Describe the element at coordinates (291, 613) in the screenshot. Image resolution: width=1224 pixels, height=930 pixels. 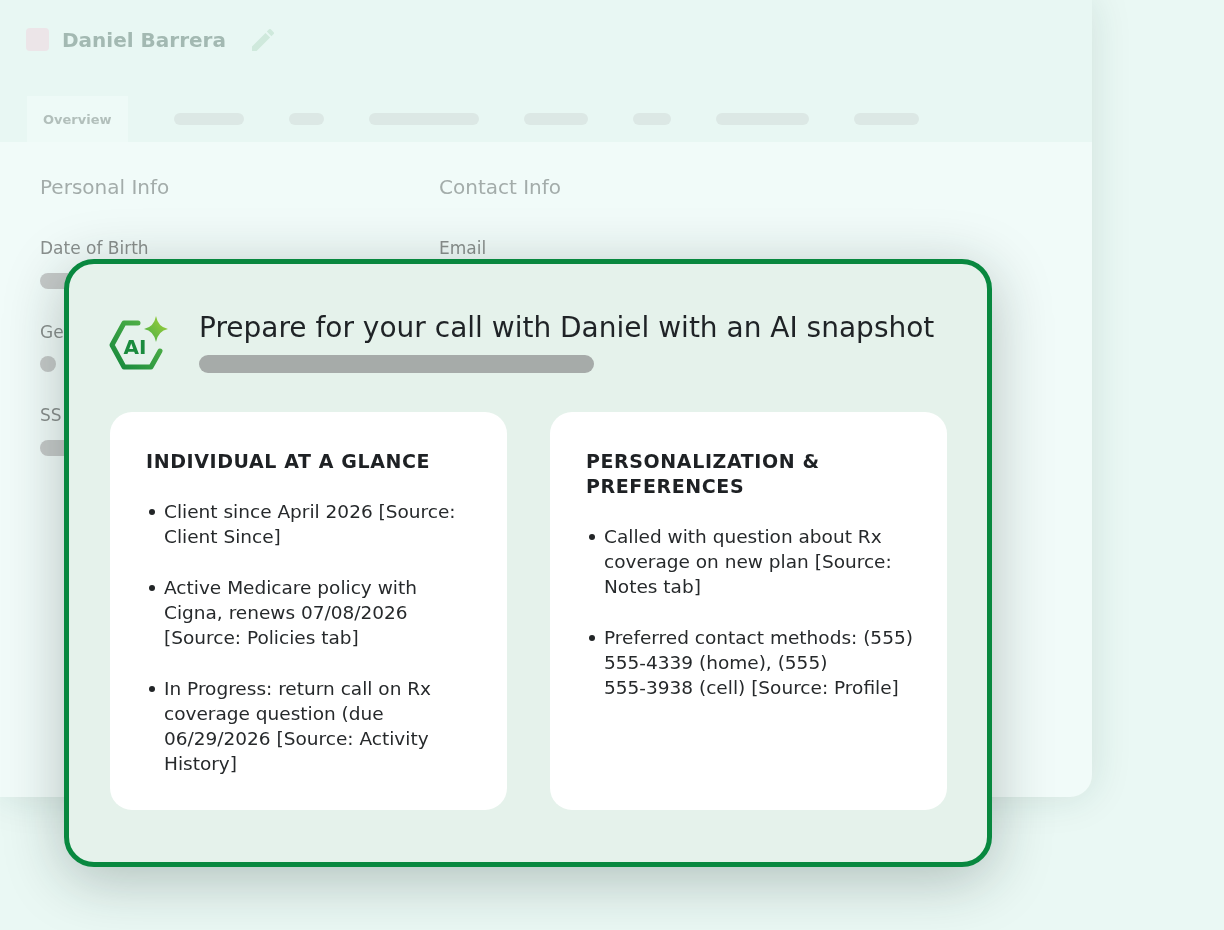
I see `summary-item: Active Medicare policy with Cigna, renews 07/08/2026 [Source: Policies tab]` at that location.